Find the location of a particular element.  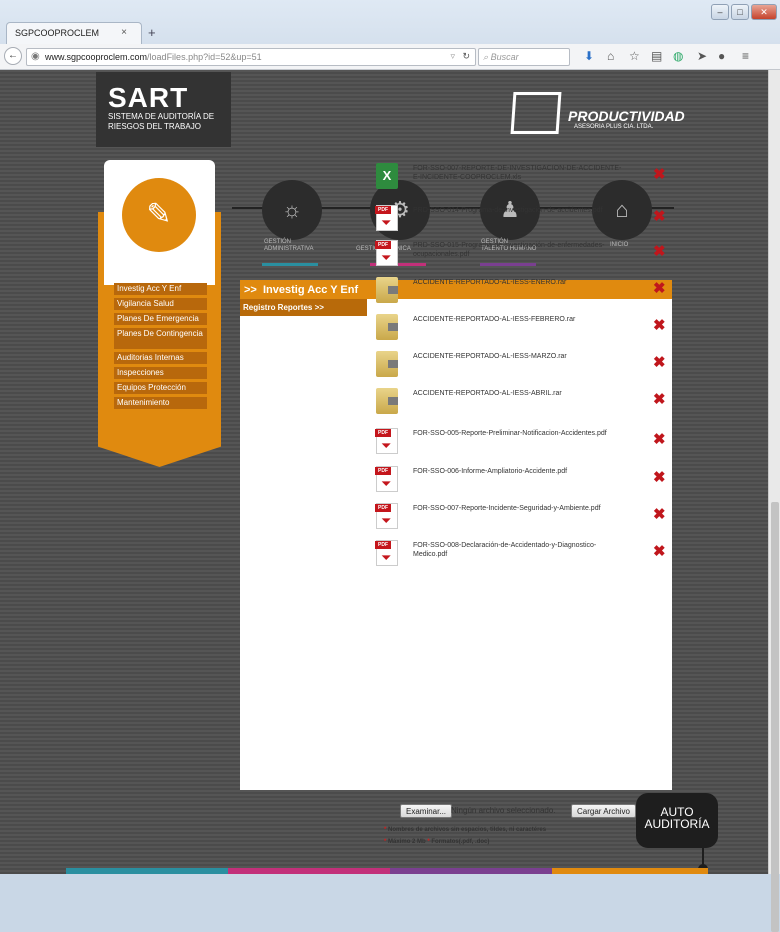

nav-underline-administrativa is located at coordinates (290, 264).